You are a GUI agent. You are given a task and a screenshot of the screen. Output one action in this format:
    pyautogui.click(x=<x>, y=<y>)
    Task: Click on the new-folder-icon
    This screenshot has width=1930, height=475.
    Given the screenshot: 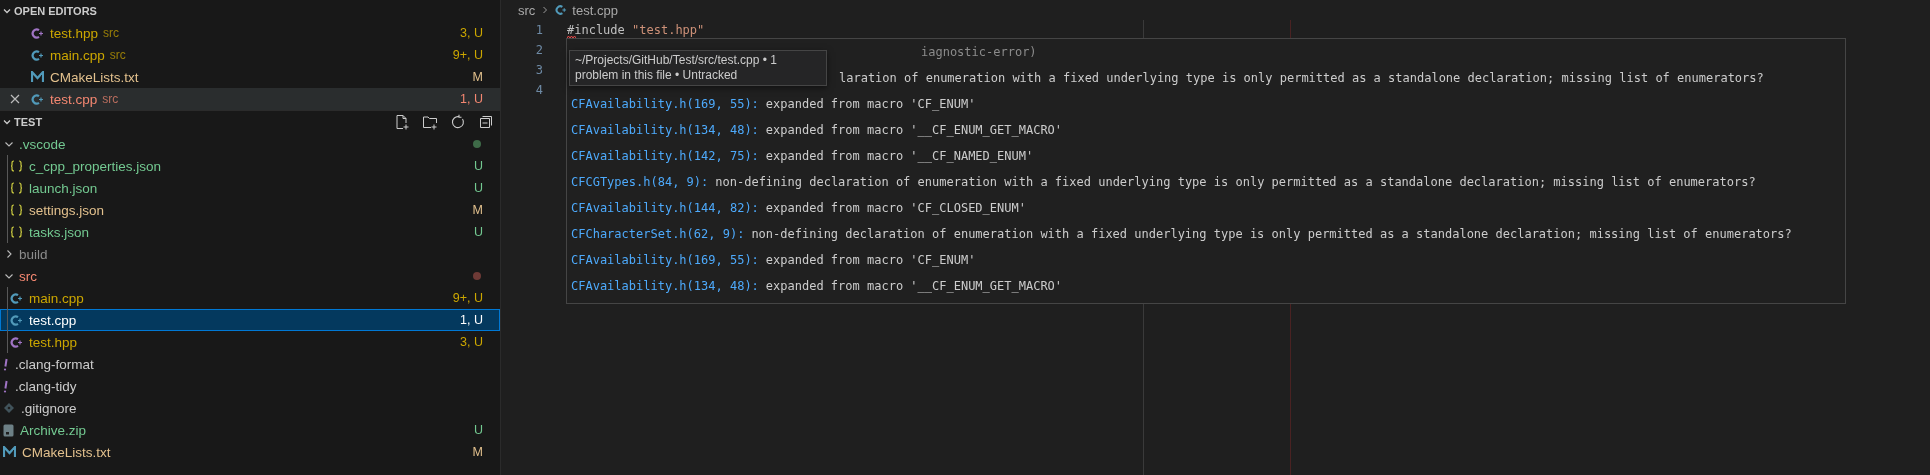 What is the action you would take?
    pyautogui.click(x=430, y=122)
    